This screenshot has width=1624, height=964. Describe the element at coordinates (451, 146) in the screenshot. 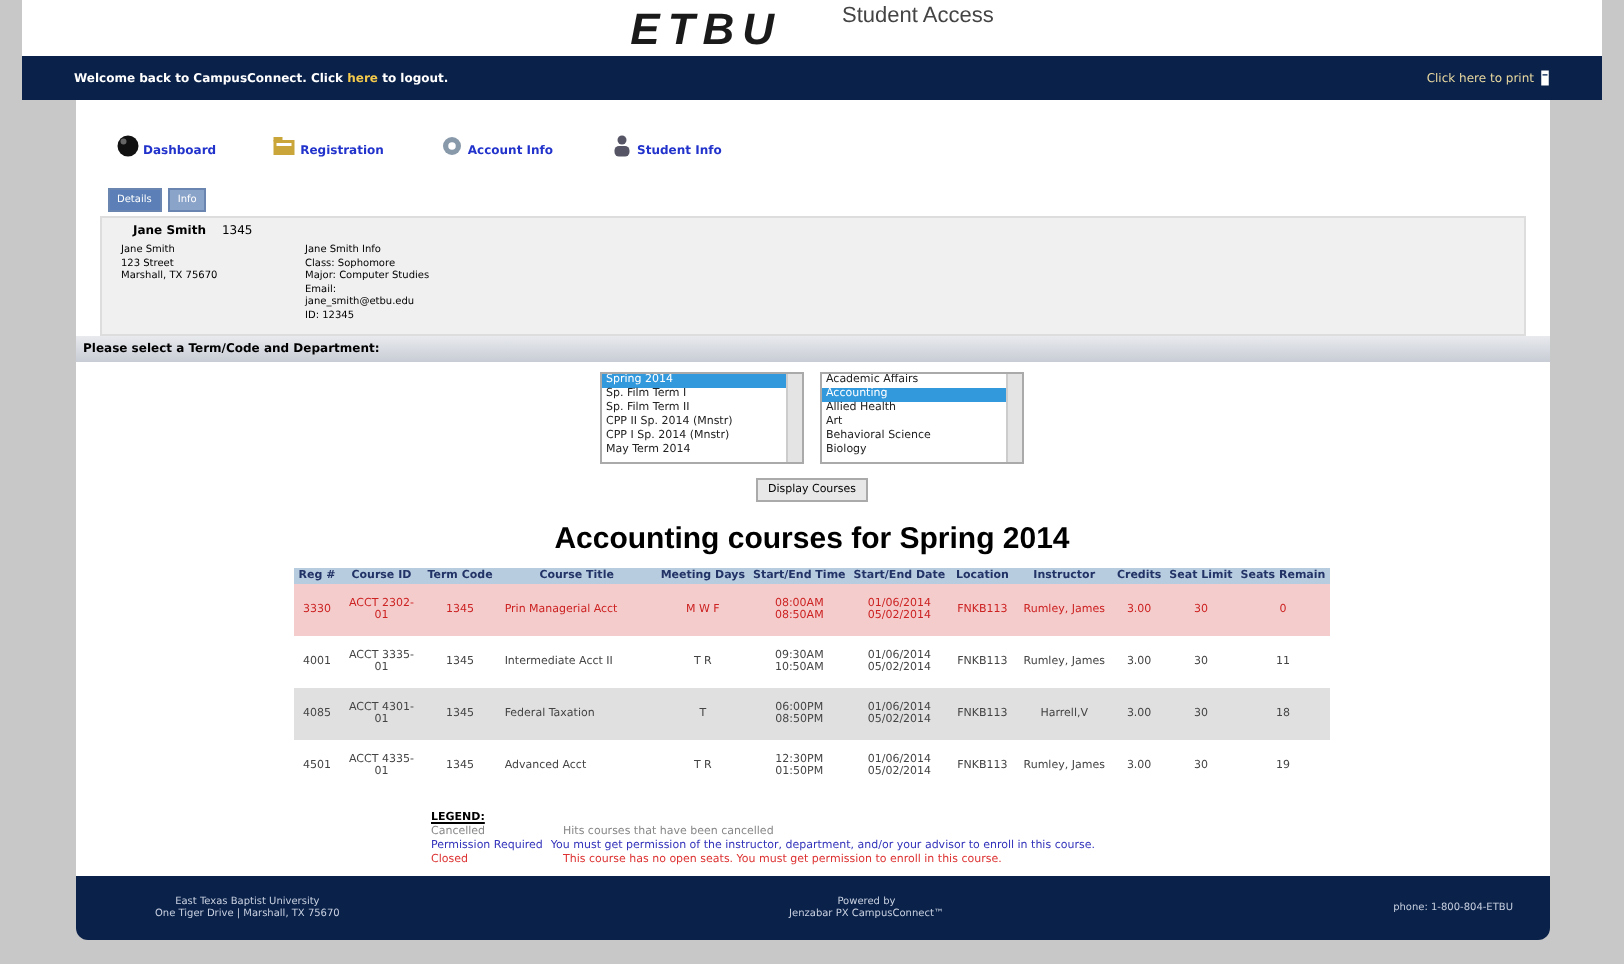

I see `gear-icon` at that location.